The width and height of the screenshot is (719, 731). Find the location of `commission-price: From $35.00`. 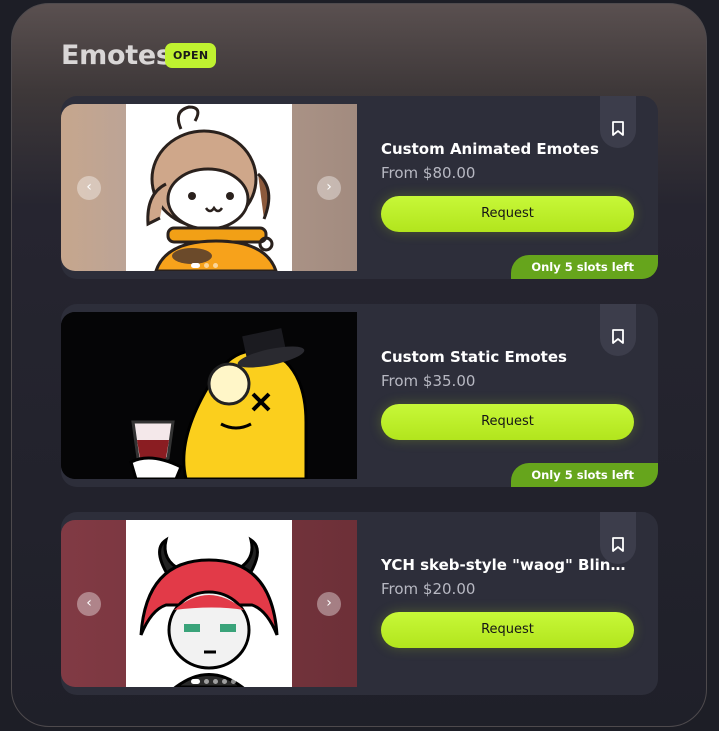

commission-price: From $35.00 is located at coordinates (428, 381).